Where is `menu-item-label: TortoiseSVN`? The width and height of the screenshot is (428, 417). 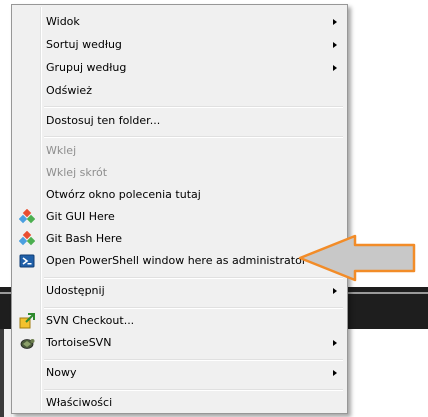 menu-item-label: TortoiseSVN is located at coordinates (79, 342).